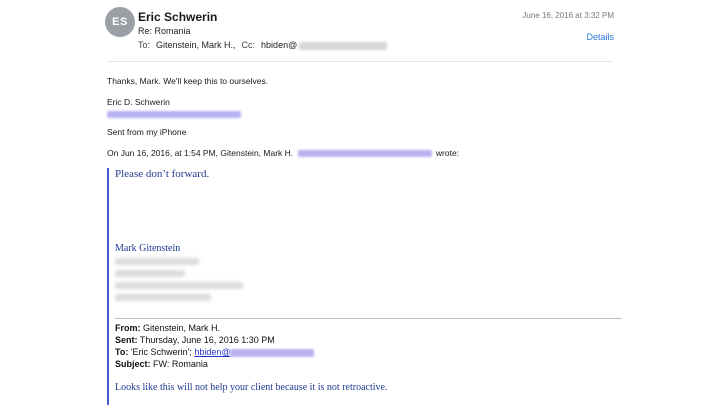 The height and width of the screenshot is (405, 720). What do you see at coordinates (568, 15) in the screenshot?
I see `email-date: June 16, 2016 at 3:32 PM` at bounding box center [568, 15].